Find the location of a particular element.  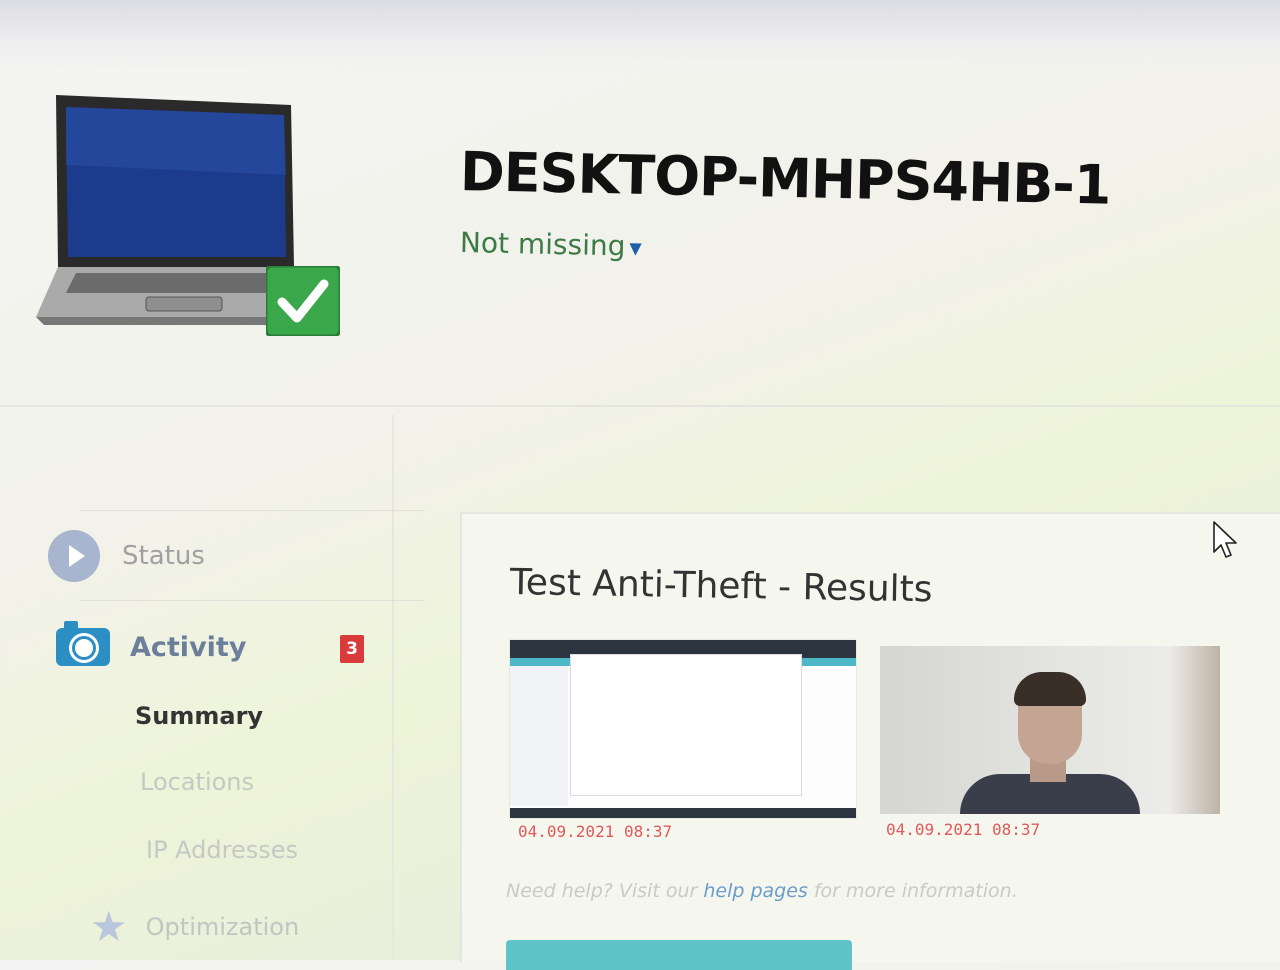

play-icon is located at coordinates (74, 556).